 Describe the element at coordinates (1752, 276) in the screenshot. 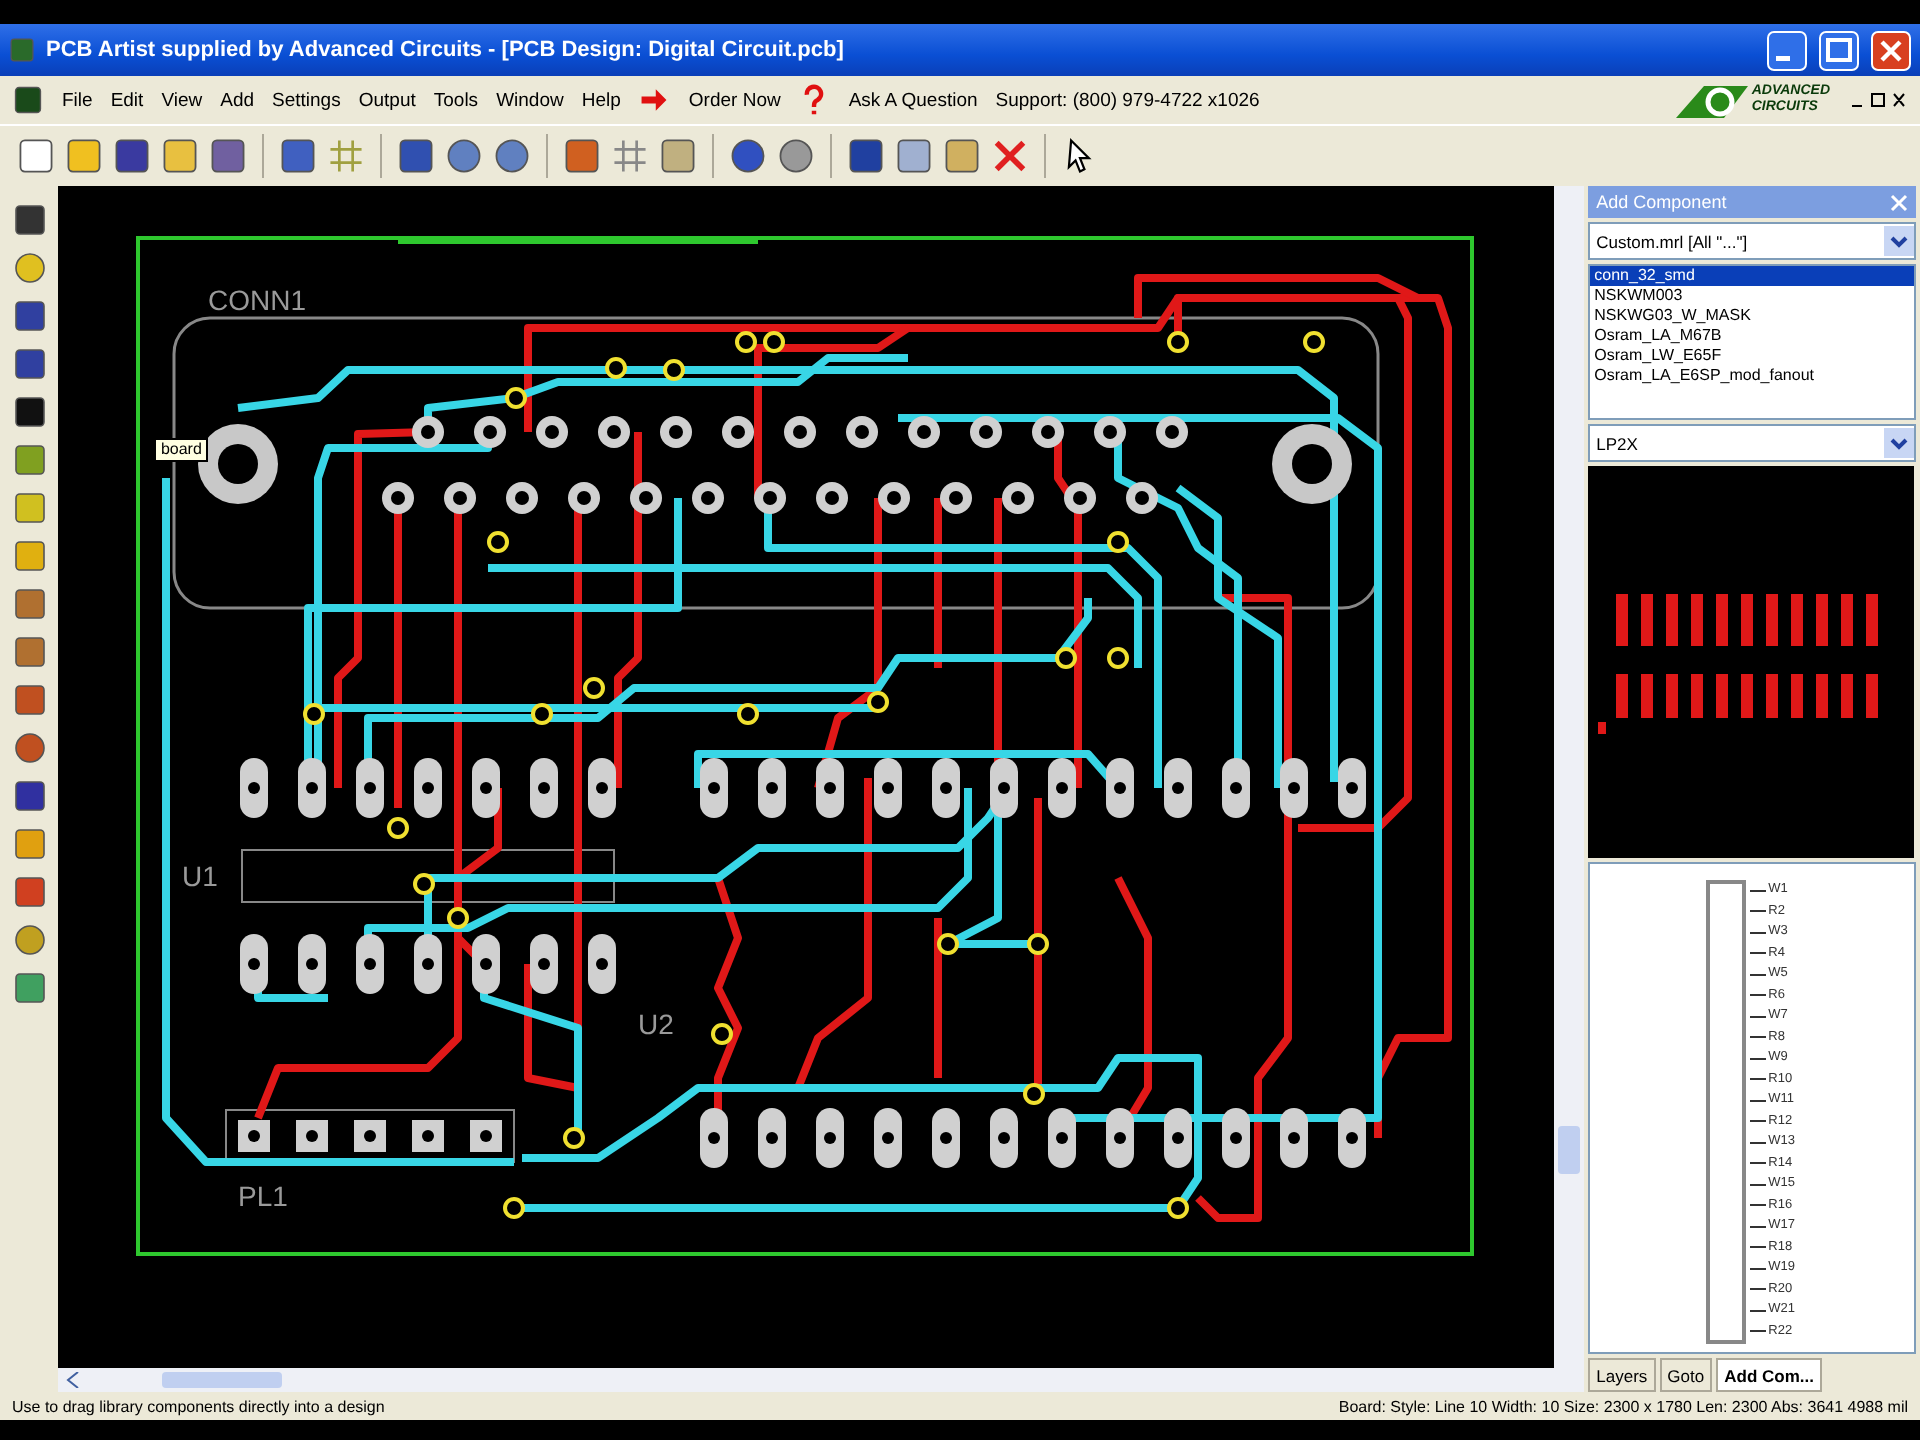

I see `component-list-item: conn_32_smd` at that location.